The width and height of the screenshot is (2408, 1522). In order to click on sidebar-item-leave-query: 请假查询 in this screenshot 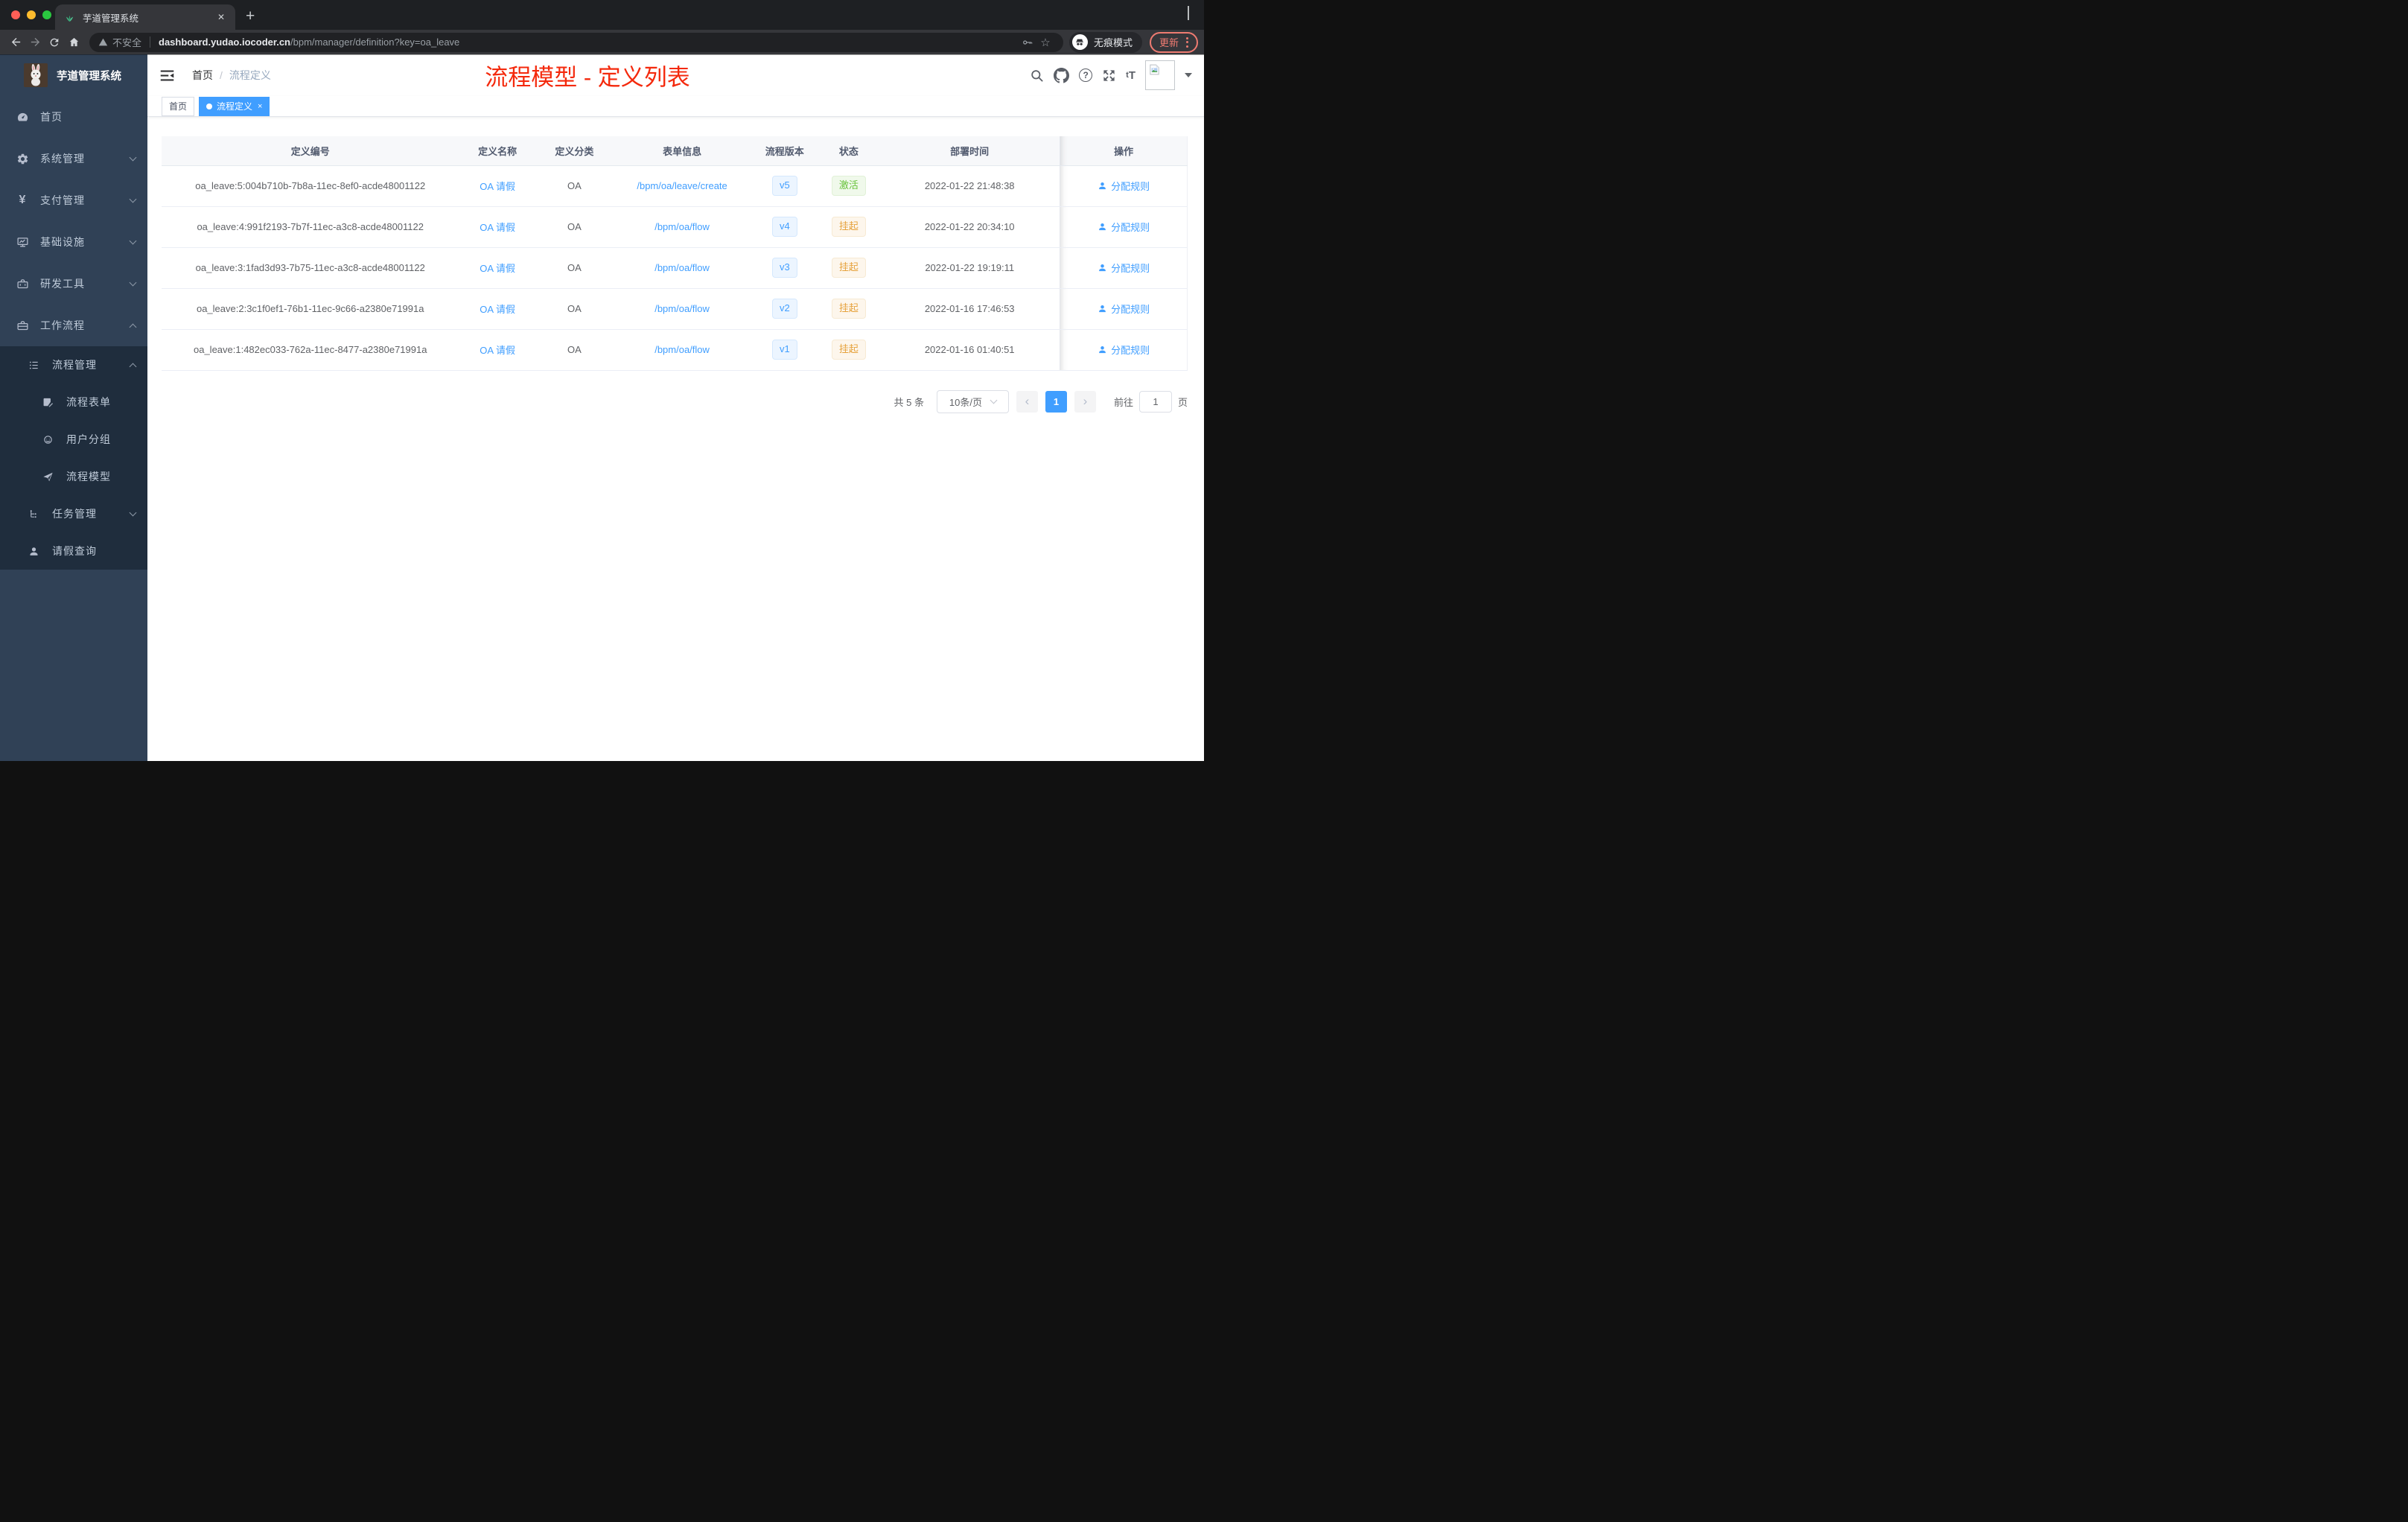, I will do `click(73, 551)`.